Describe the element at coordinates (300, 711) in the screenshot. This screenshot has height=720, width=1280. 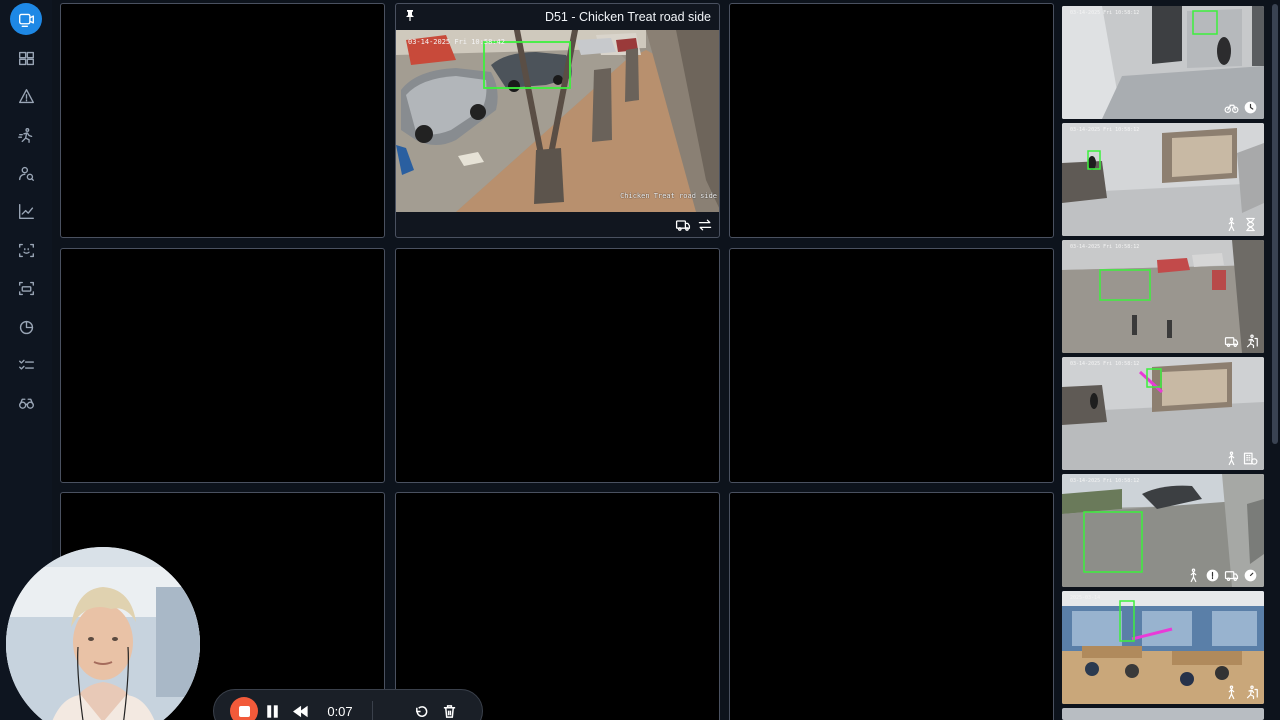
I see `rewind-icon` at that location.